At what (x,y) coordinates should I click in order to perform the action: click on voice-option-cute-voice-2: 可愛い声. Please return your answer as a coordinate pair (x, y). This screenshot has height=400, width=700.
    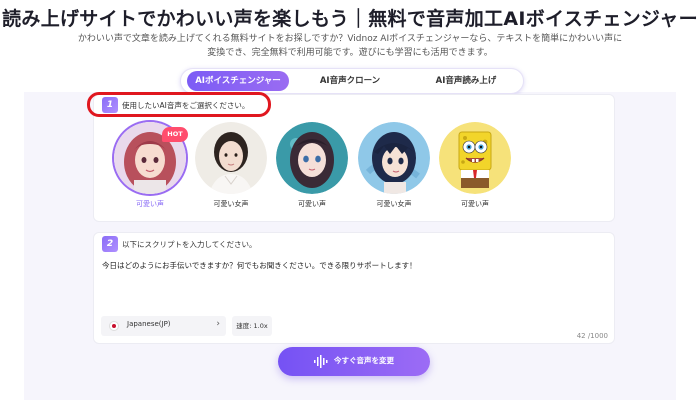
    Looking at the image, I should click on (312, 165).